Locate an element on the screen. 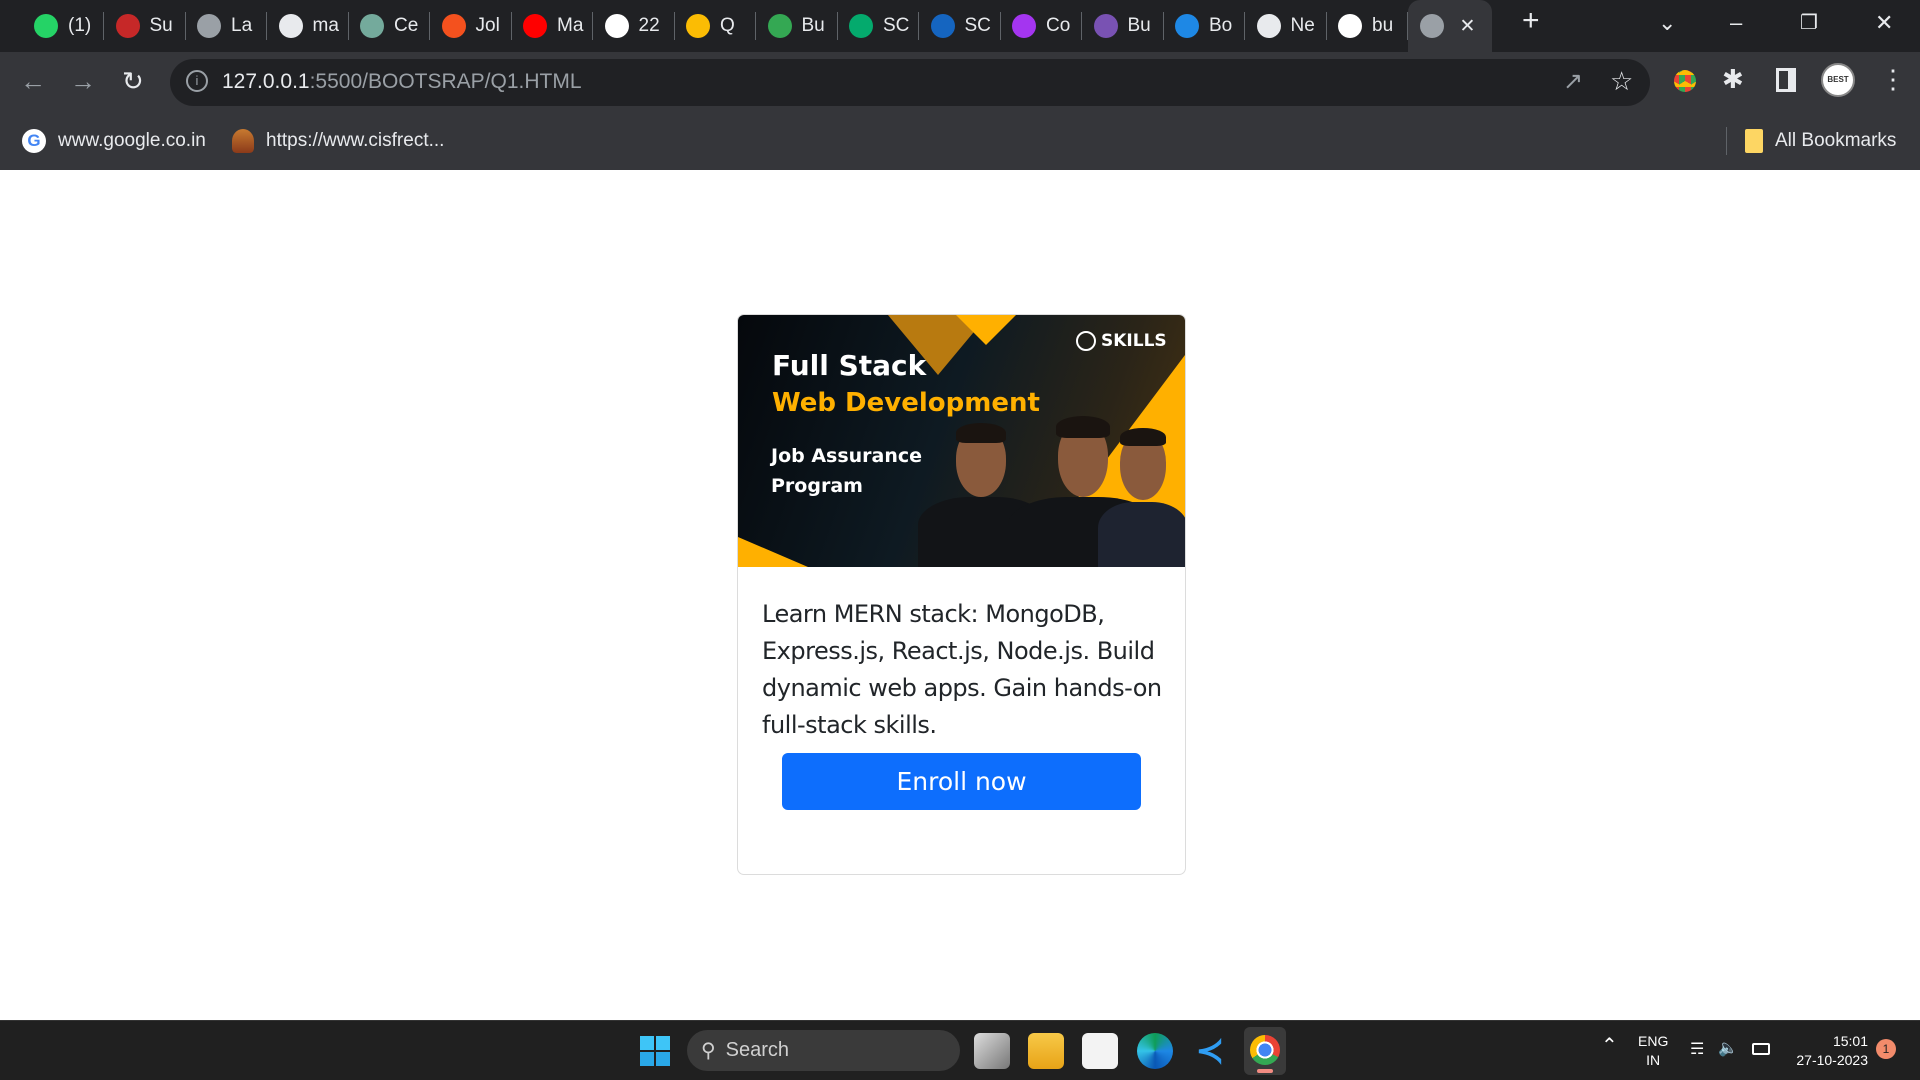 The width and height of the screenshot is (1920, 1080). site-info-icon: i is located at coordinates (197, 81).